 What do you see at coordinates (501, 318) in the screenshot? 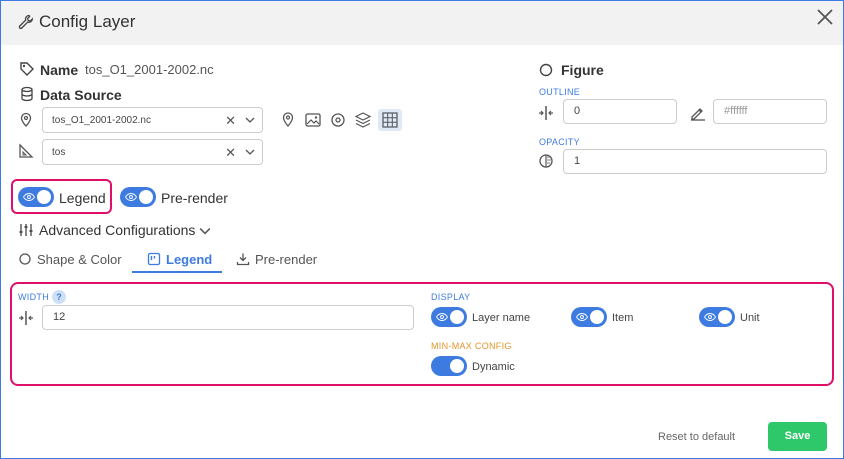
I see `layer-name-label: Layer name` at bounding box center [501, 318].